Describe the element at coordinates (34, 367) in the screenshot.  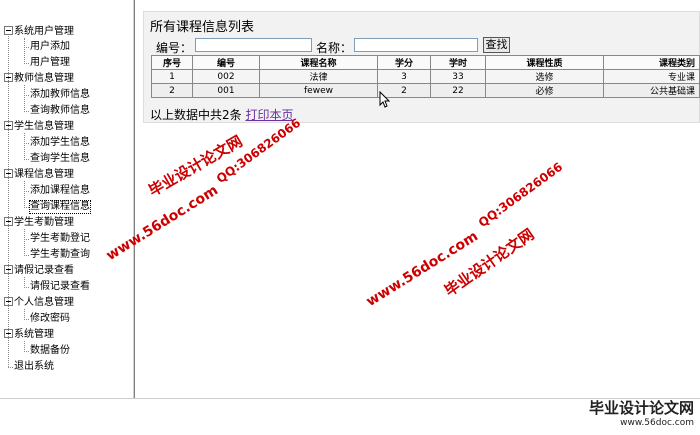
I see `tree-item-logout: 退出系统` at that location.